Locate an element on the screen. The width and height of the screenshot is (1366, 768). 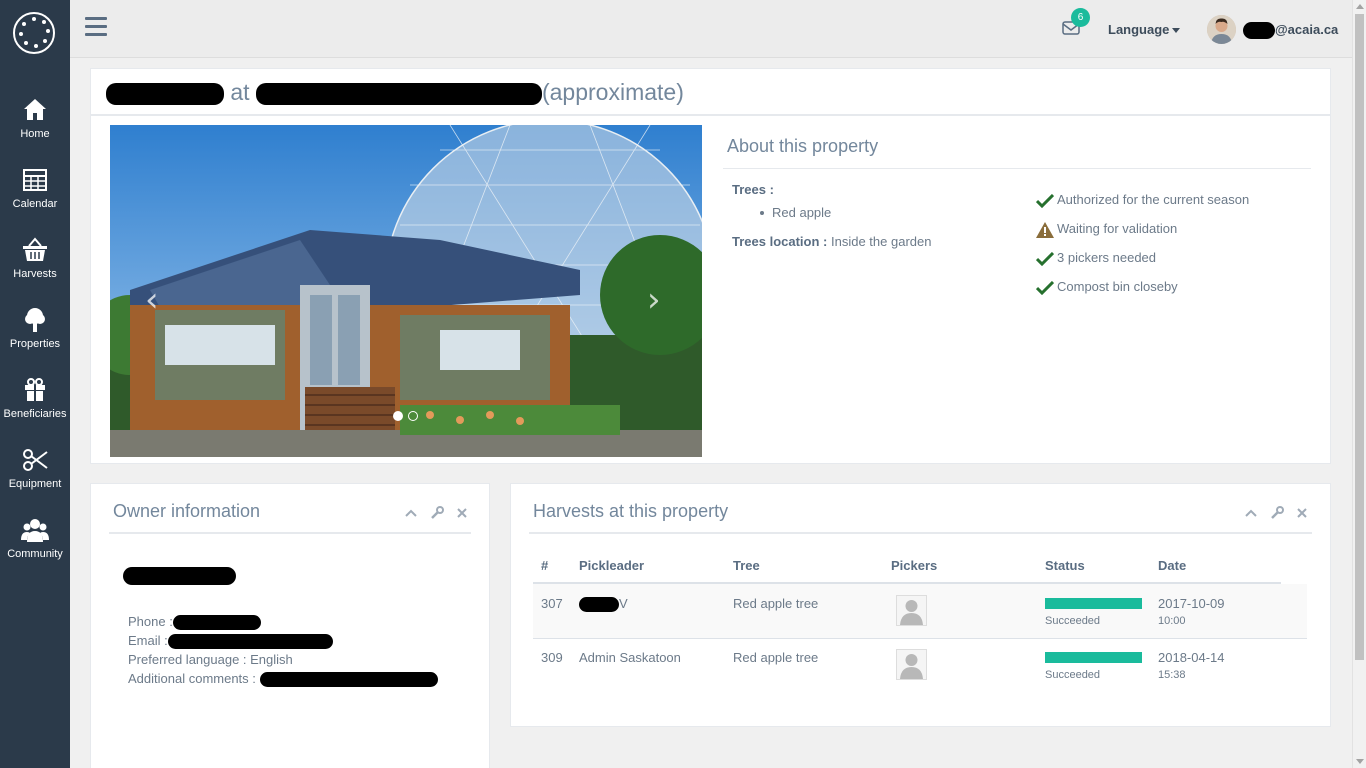
basket-icon is located at coordinates (35, 249).